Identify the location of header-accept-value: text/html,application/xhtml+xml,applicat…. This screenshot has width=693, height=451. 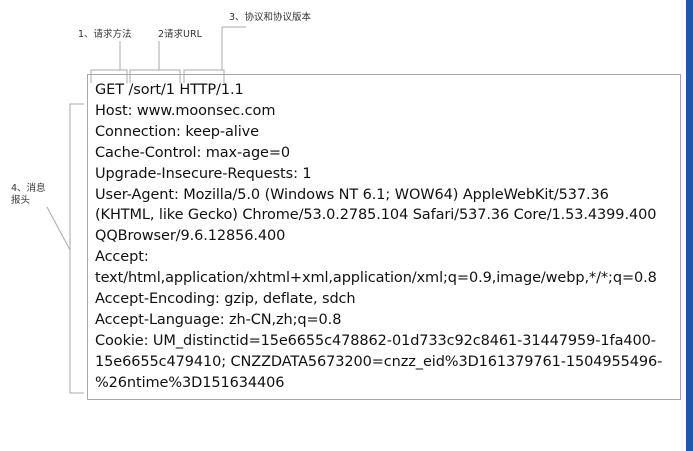
(376, 278).